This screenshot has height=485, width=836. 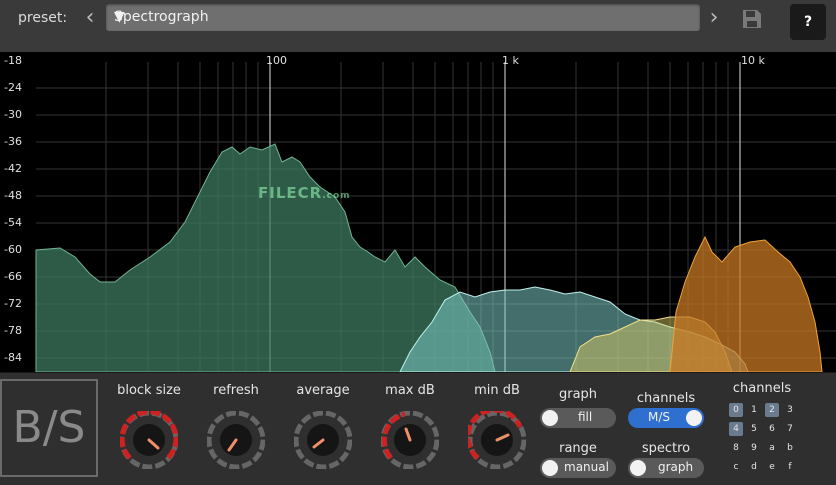 I want to click on spectro-toggle: graph, so click(x=666, y=468).